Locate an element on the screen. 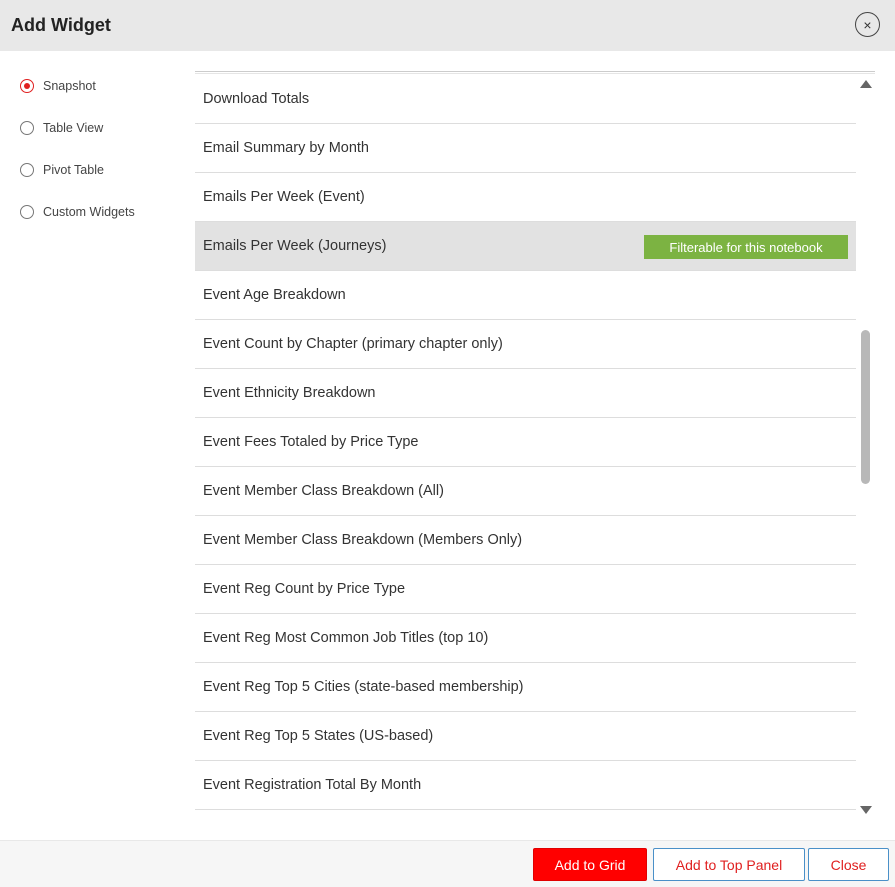 The width and height of the screenshot is (895, 887). list-item: Event Fees Totaled by Price Type is located at coordinates (525, 442).